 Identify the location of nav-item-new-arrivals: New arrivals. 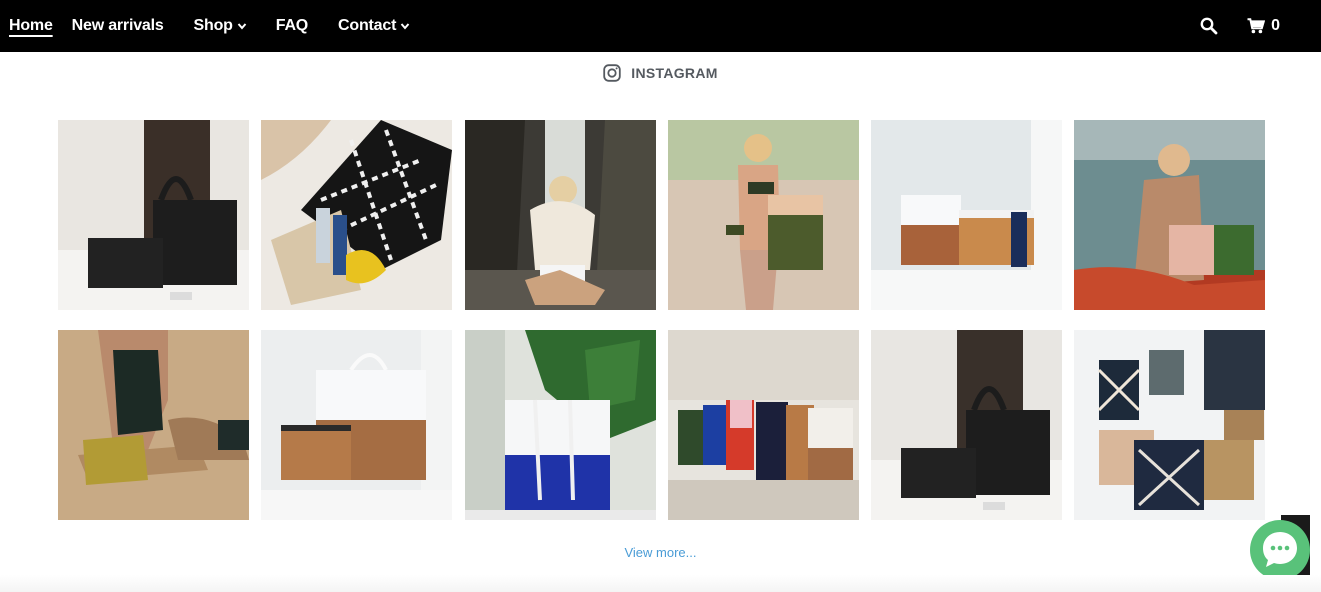
(118, 26).